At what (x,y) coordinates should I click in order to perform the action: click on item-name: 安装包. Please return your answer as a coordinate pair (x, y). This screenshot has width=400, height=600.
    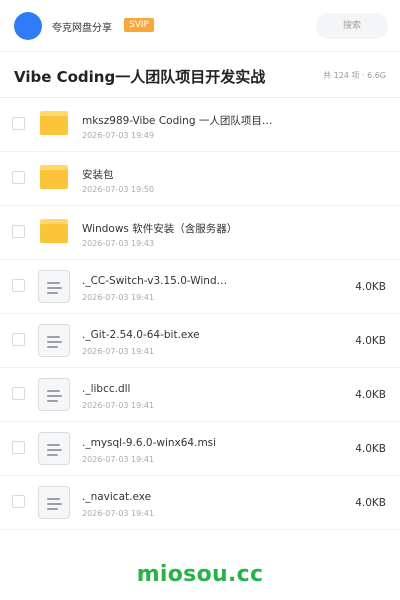
    Looking at the image, I should click on (98, 175).